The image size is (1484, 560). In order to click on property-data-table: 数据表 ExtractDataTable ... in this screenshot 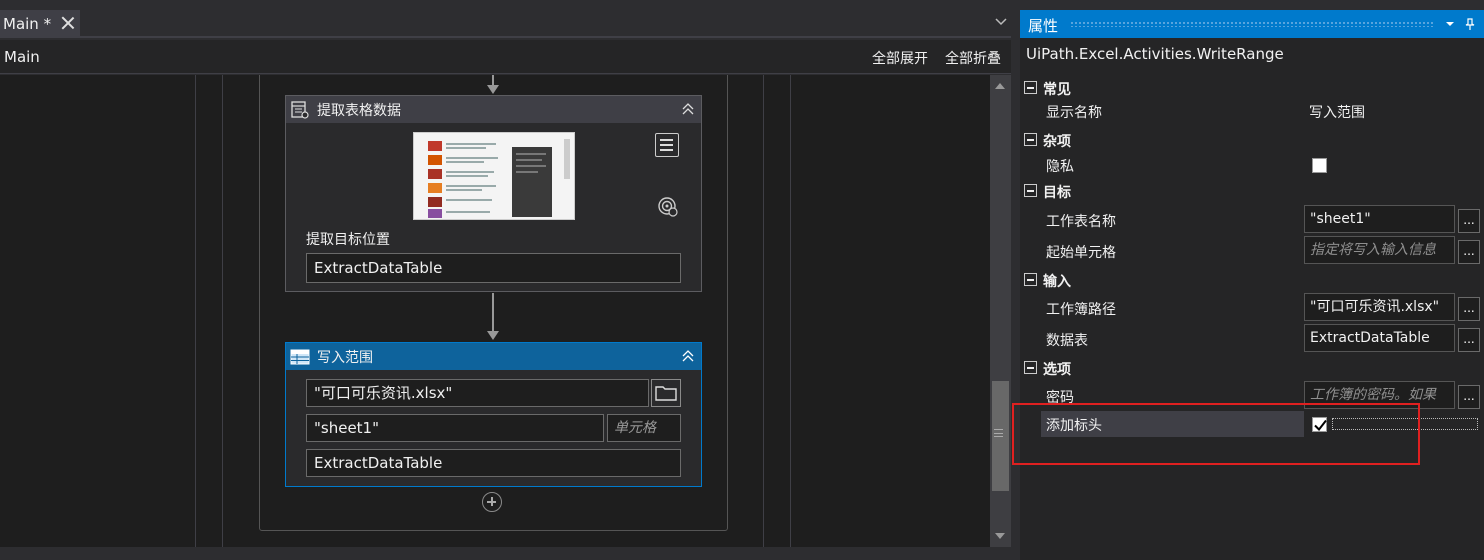, I will do `click(1252, 338)`.